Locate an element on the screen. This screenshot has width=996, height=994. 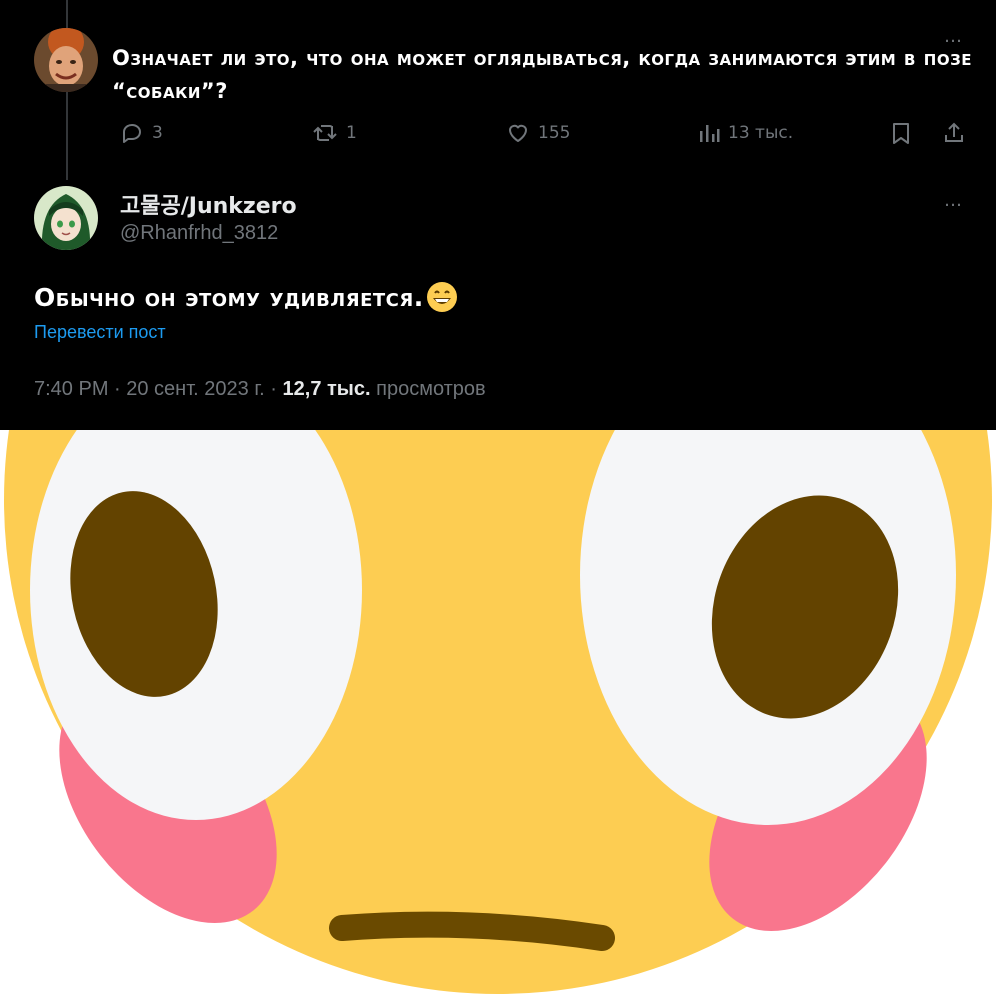
reply-count: 3 is located at coordinates (157, 133).